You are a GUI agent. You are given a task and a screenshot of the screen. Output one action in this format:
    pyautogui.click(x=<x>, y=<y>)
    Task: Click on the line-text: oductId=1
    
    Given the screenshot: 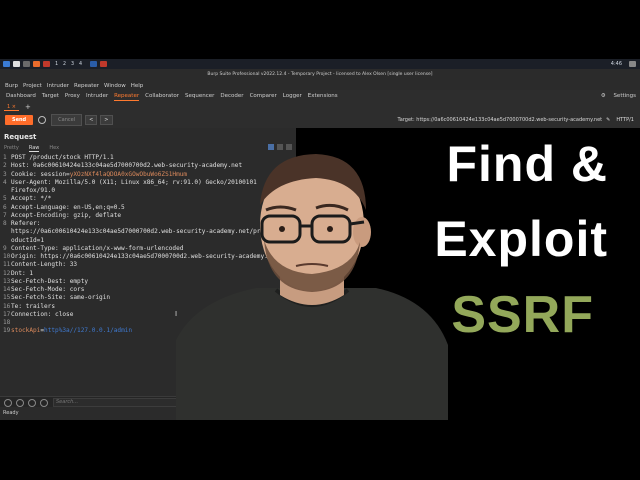 What is the action you would take?
    pyautogui.click(x=28, y=240)
    